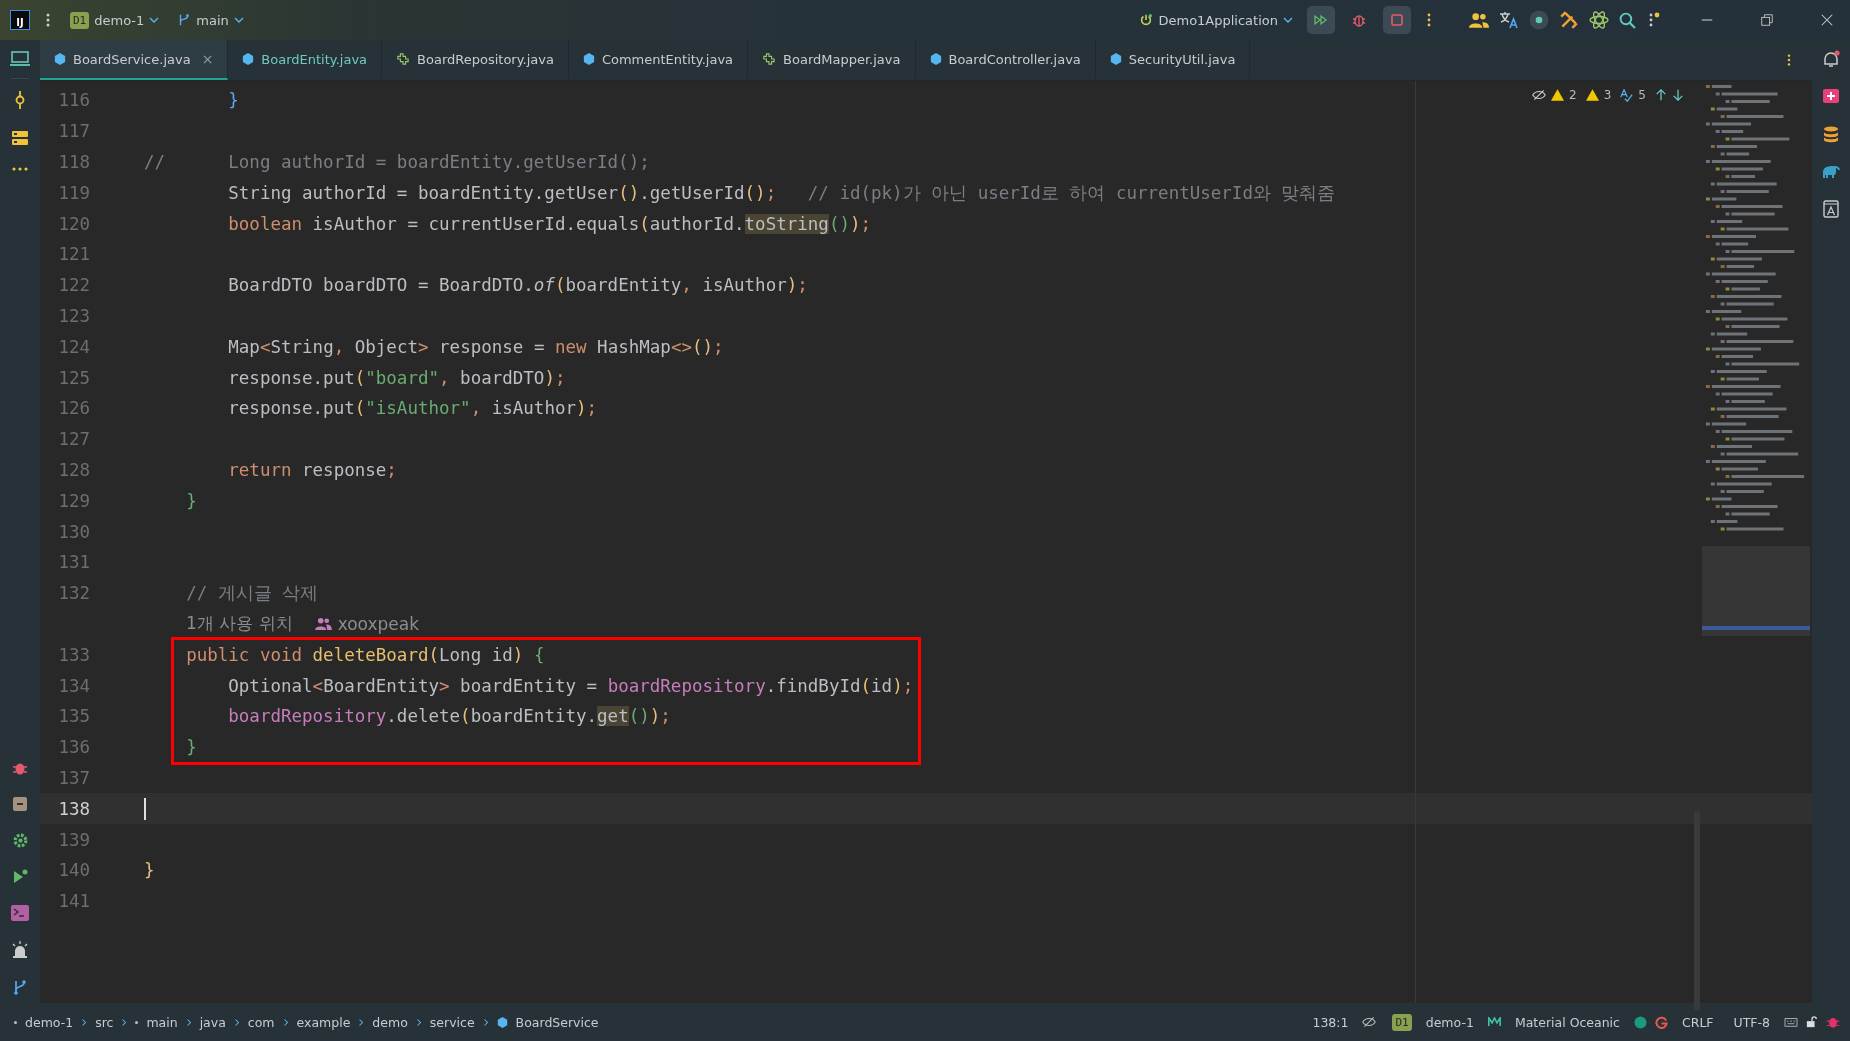 The width and height of the screenshot is (1850, 1041). I want to click on line-number: 133, so click(74, 654).